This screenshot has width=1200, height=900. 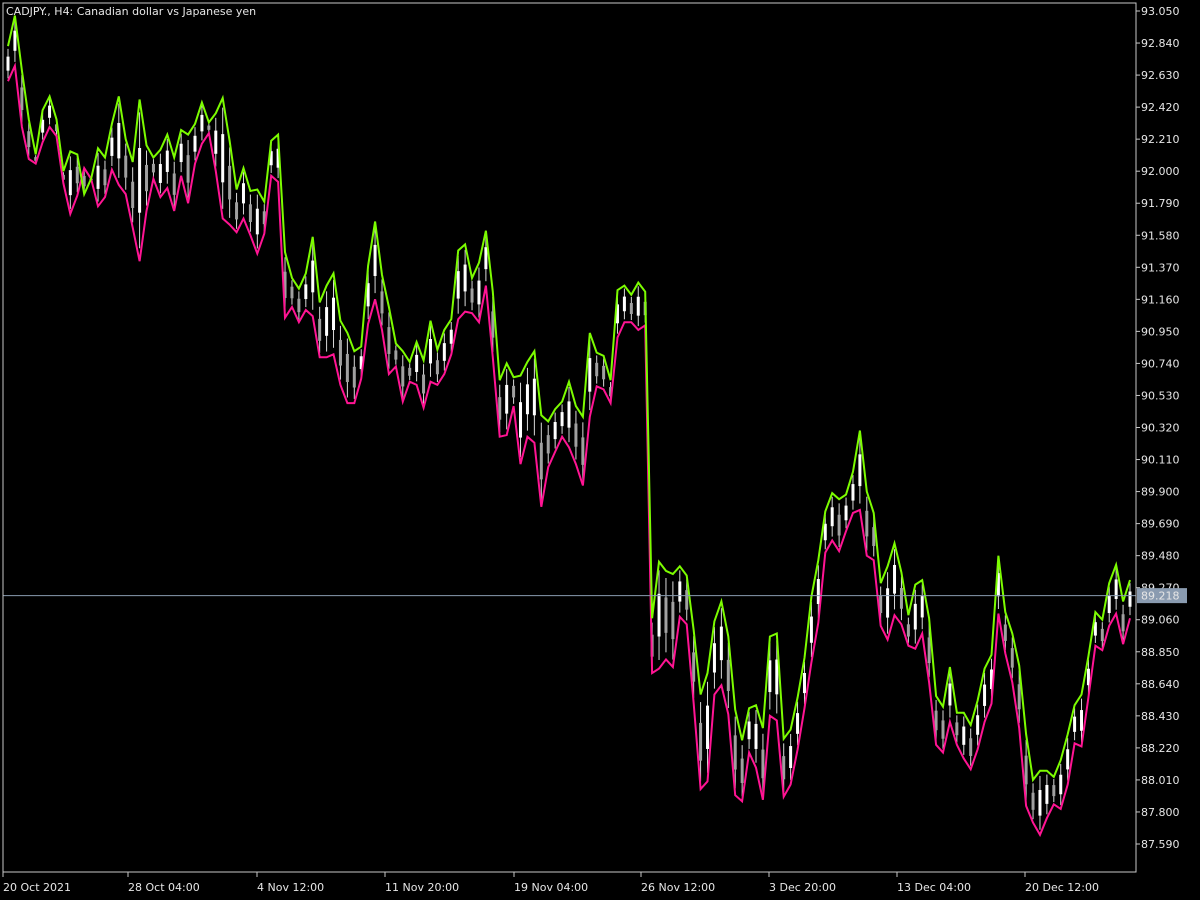 I want to click on price-tick-label: 88.640, so click(x=1160, y=684).